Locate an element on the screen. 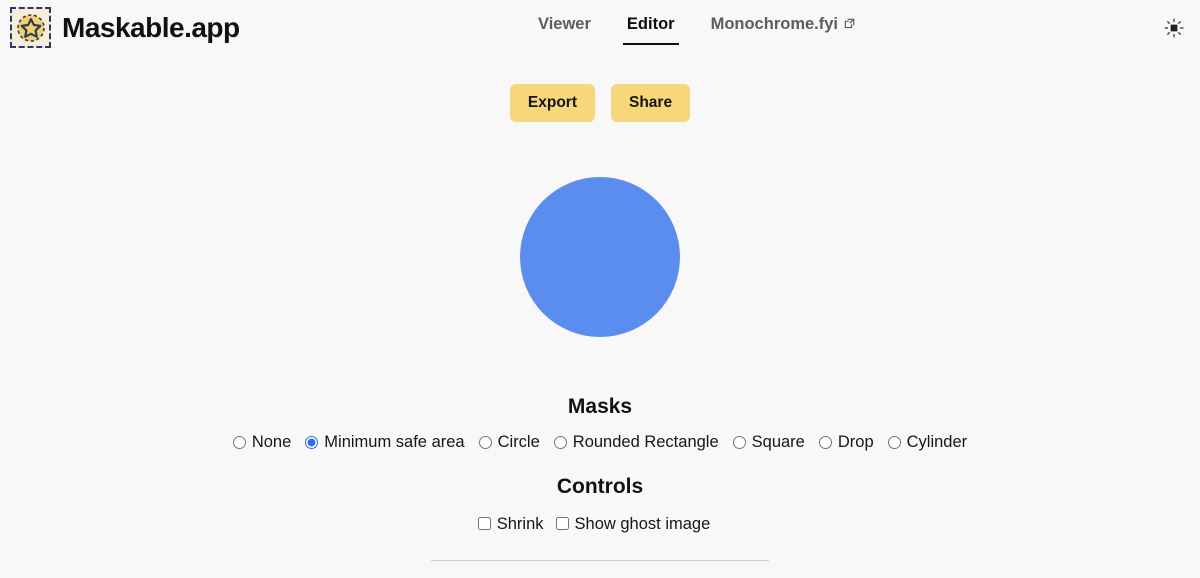  nav-item-label: Viewer is located at coordinates (564, 24).